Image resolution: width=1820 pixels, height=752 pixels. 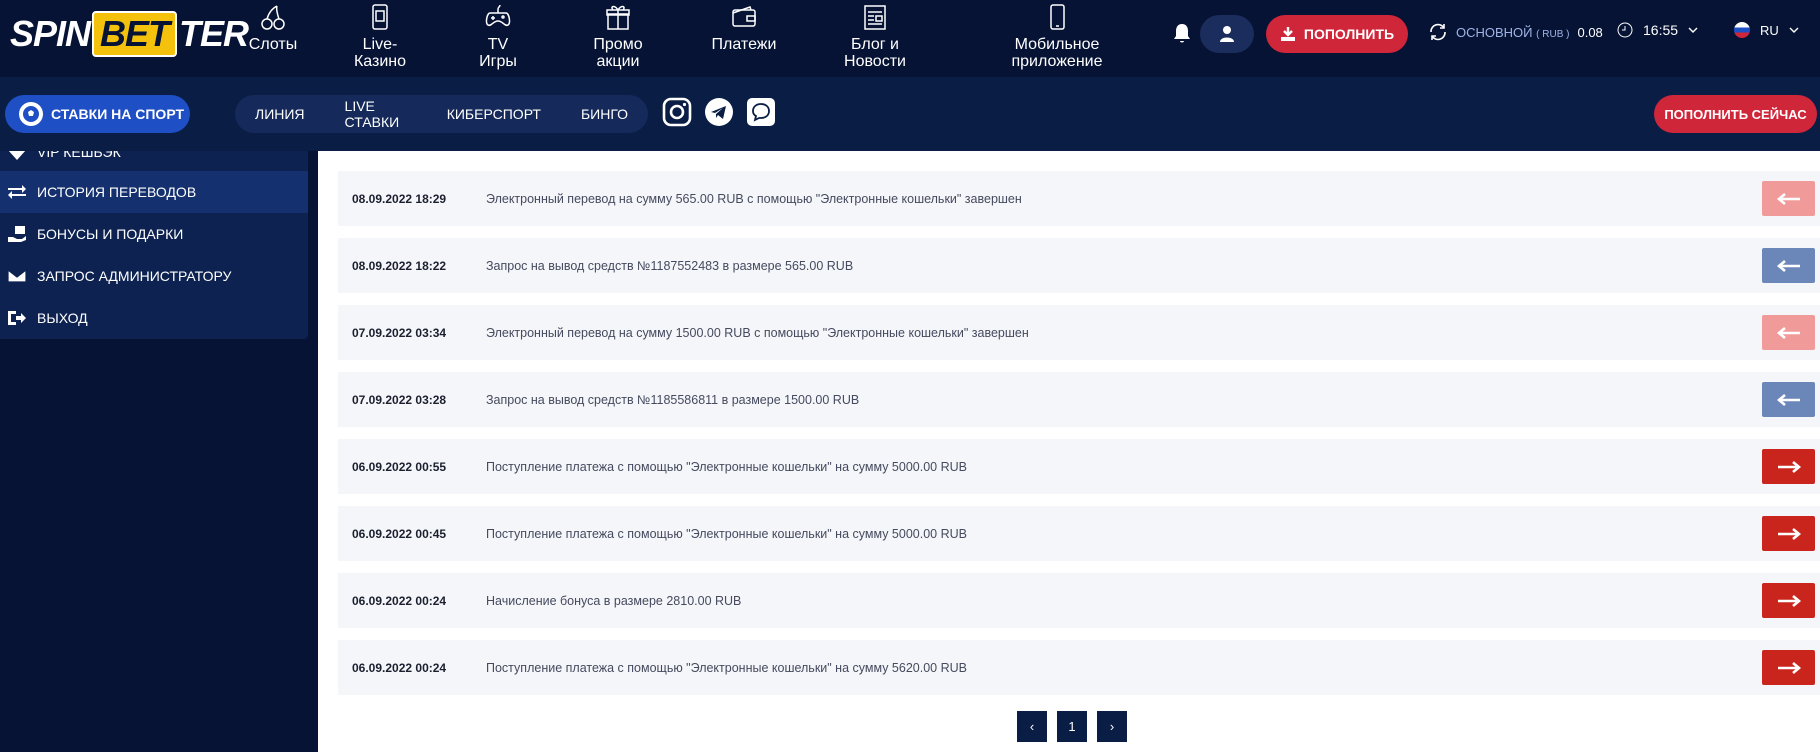 What do you see at coordinates (17, 318) in the screenshot?
I see `logout-icon` at bounding box center [17, 318].